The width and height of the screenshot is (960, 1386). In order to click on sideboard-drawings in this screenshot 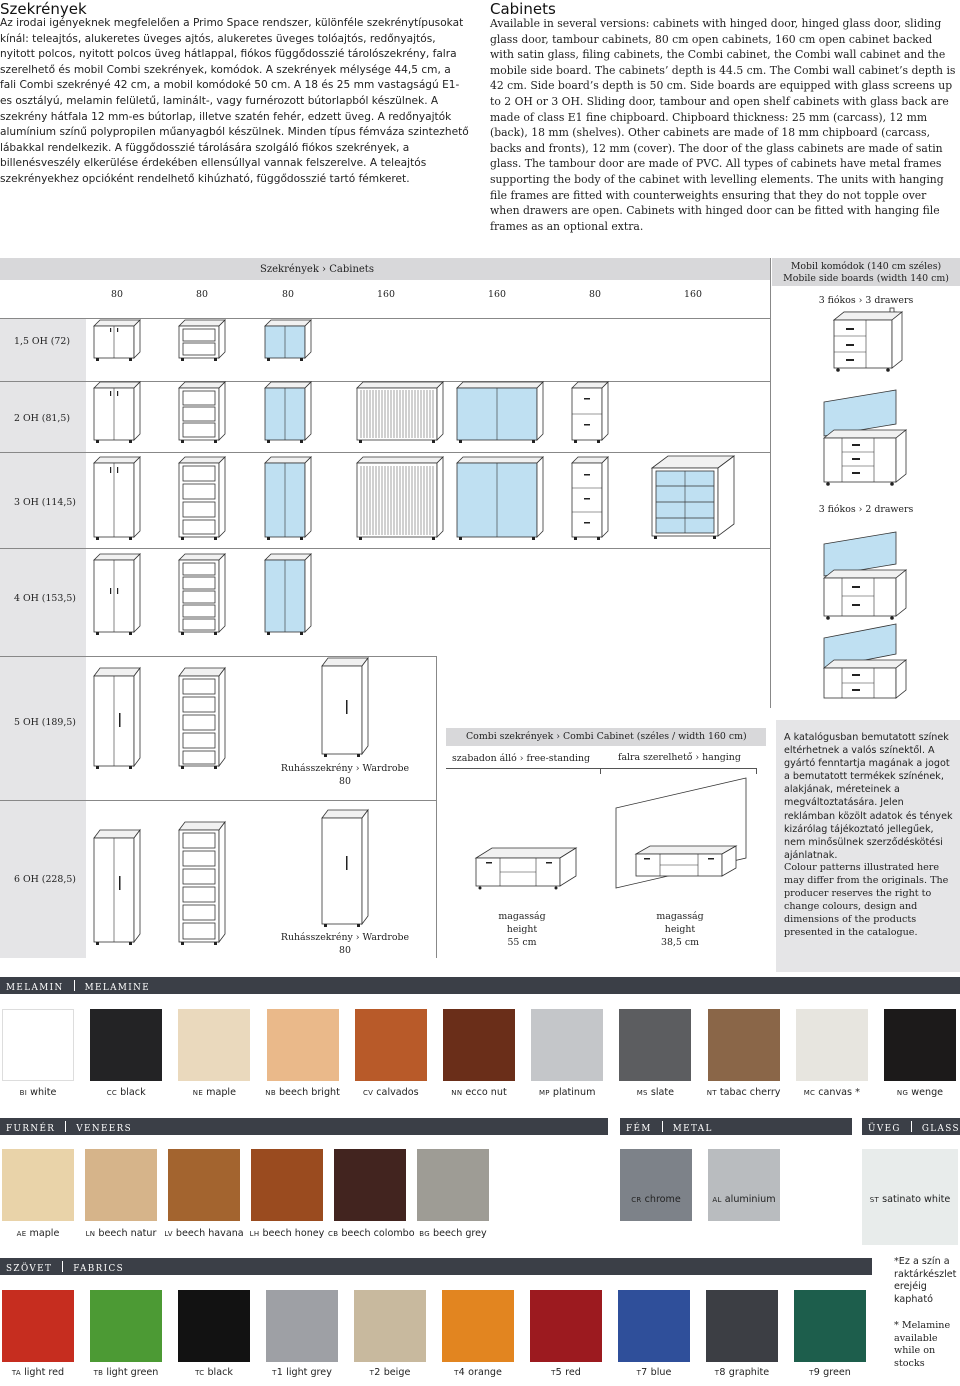, I will do `click(865, 503)`.